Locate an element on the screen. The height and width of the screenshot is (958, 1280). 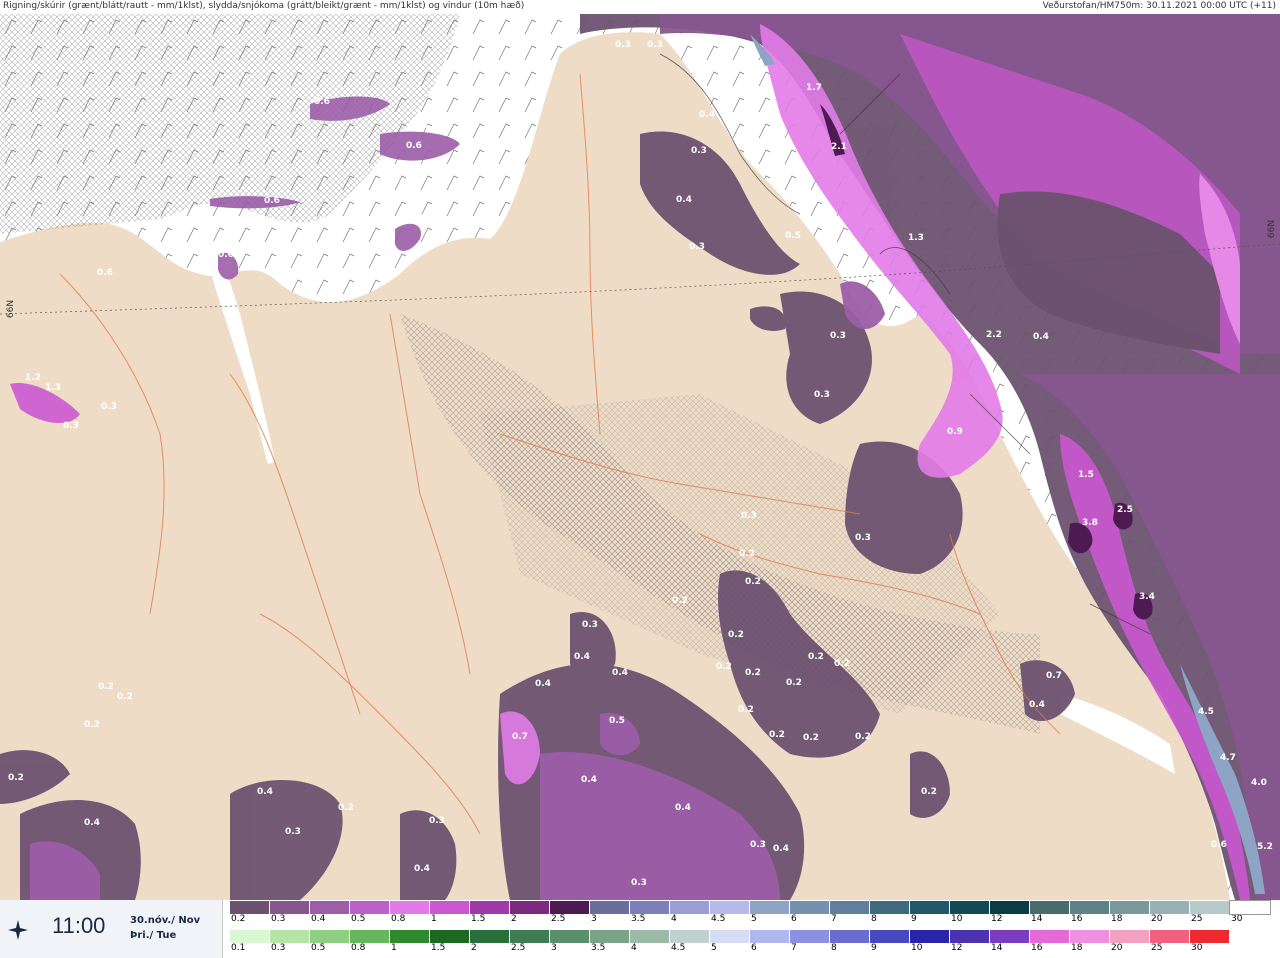
legend-snow-swatch: 0.3 is located at coordinates (290, 913).